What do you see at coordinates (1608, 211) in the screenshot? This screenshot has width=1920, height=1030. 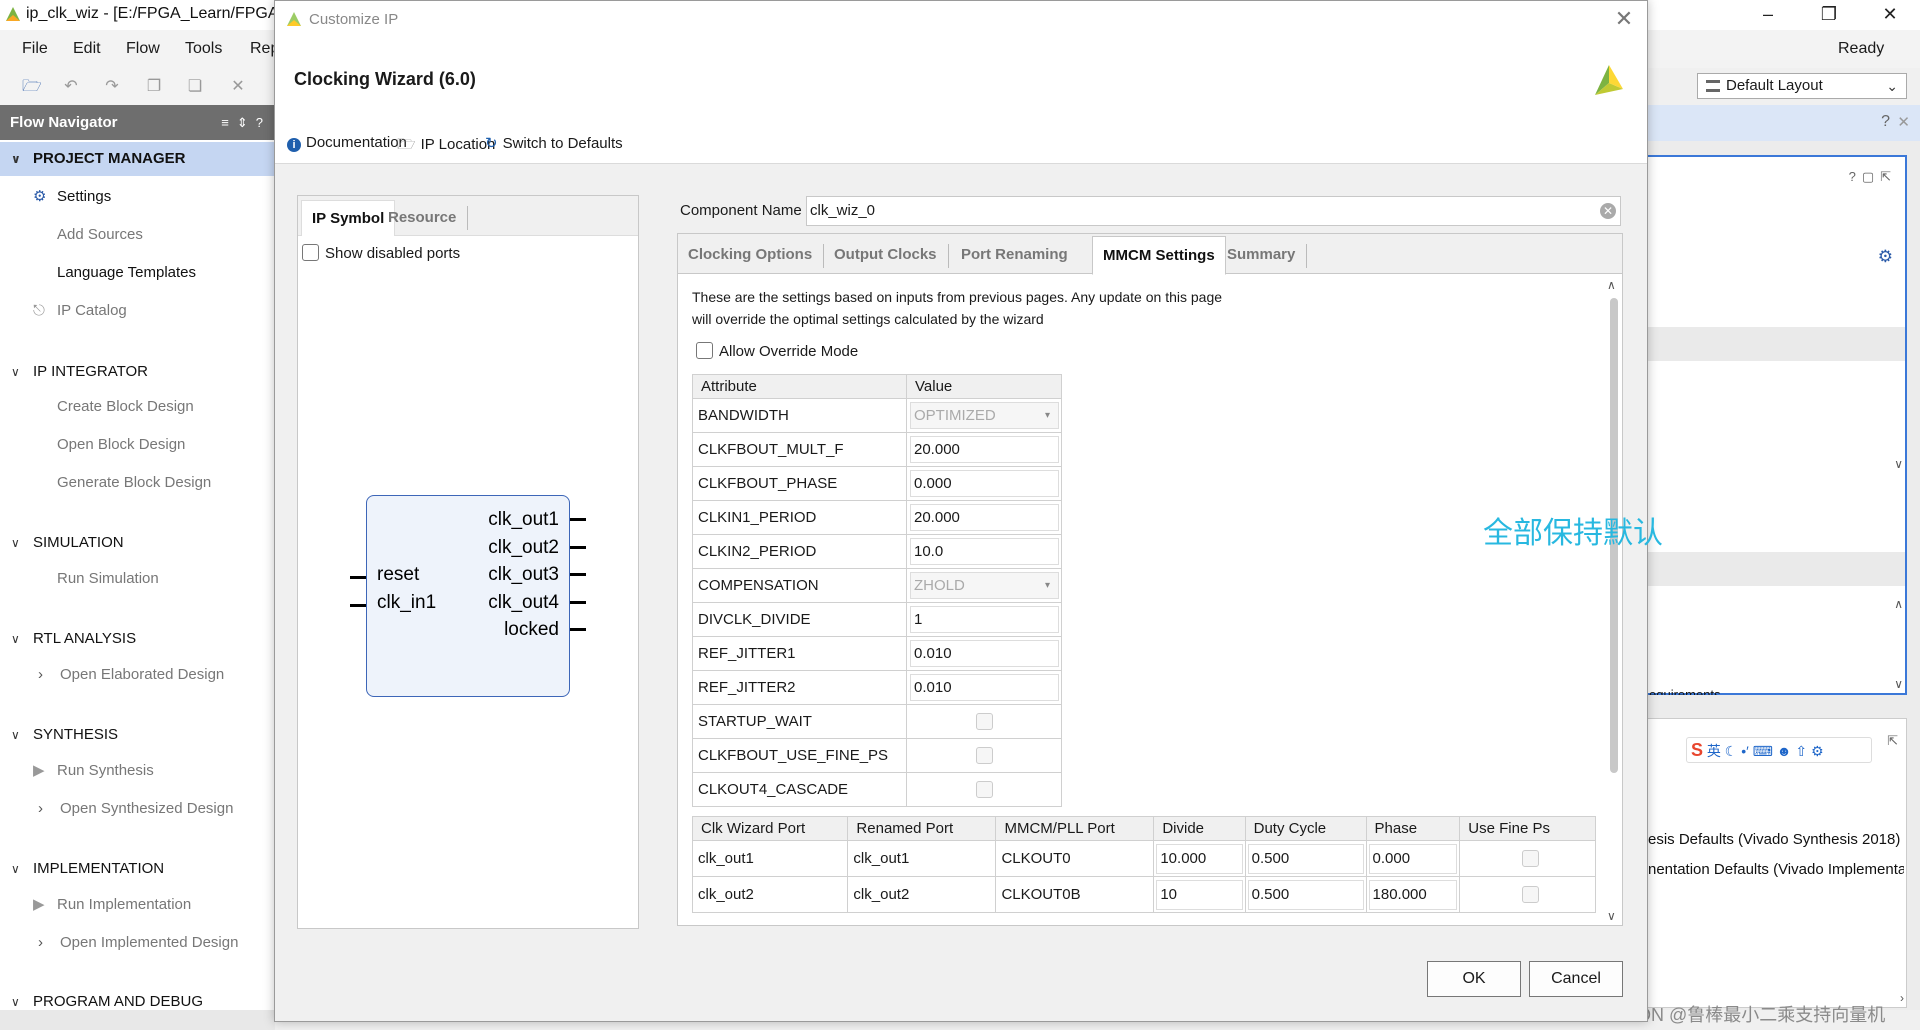 I see `clear-icon: ✕` at bounding box center [1608, 211].